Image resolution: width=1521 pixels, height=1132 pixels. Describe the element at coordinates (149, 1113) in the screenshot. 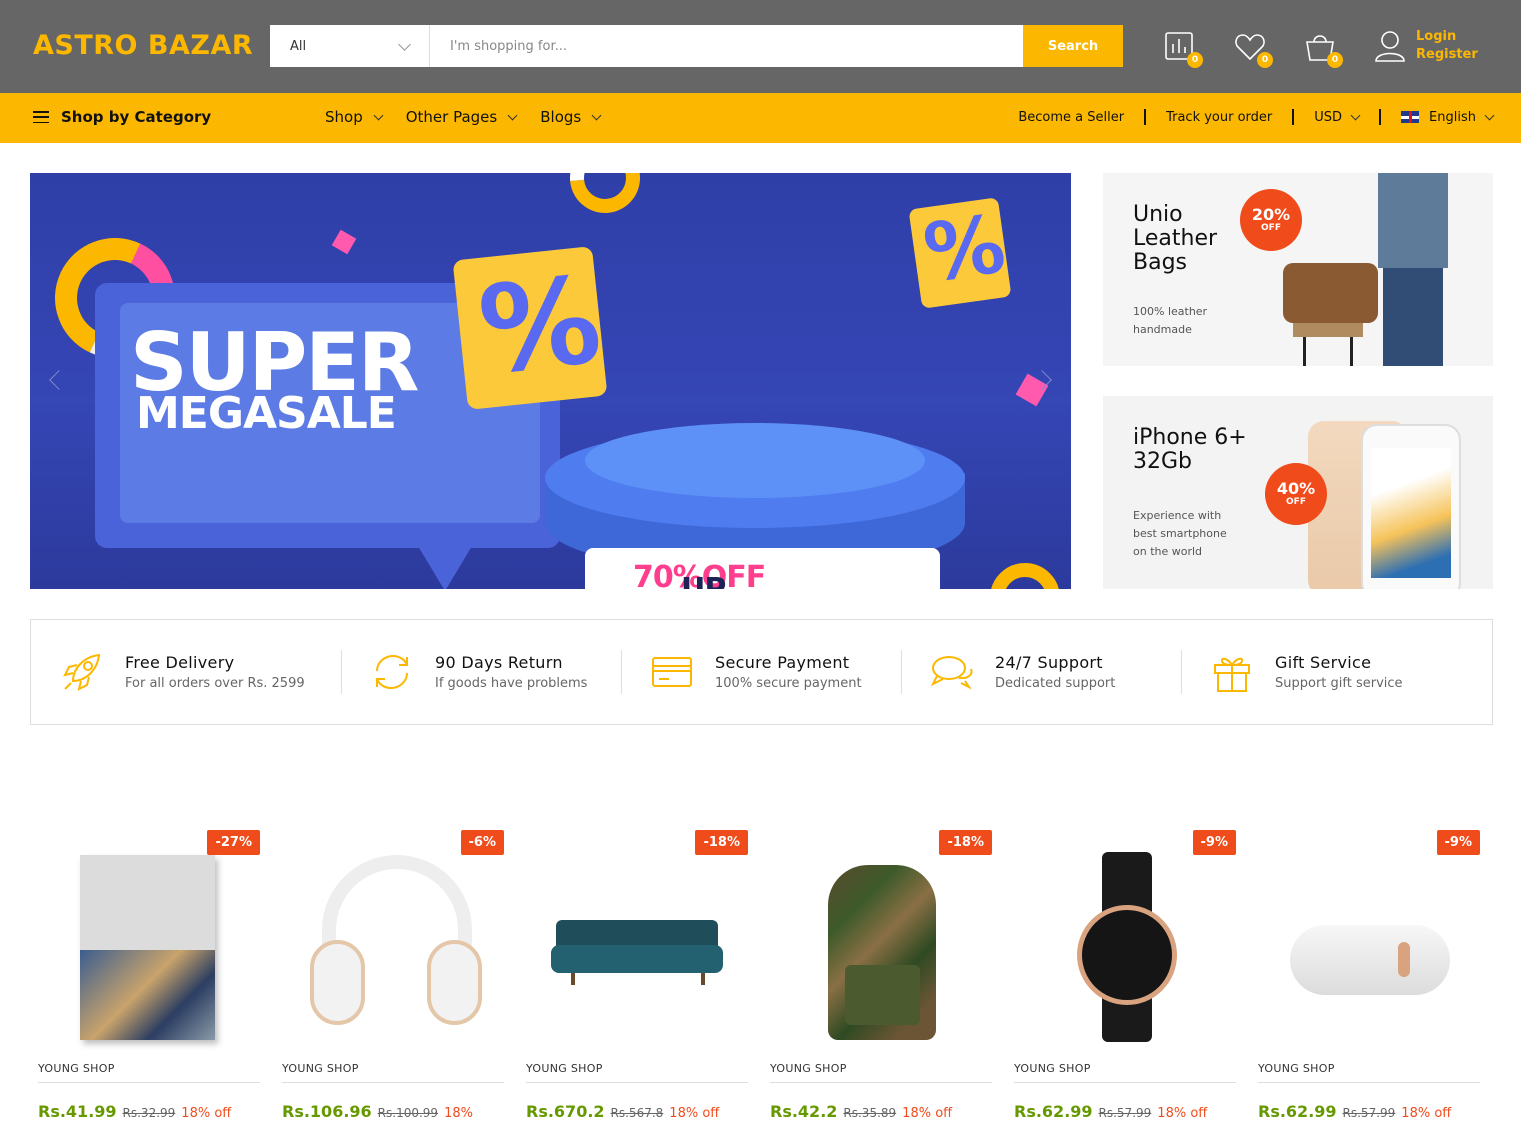

I see `old-price: Rs.32.99` at that location.